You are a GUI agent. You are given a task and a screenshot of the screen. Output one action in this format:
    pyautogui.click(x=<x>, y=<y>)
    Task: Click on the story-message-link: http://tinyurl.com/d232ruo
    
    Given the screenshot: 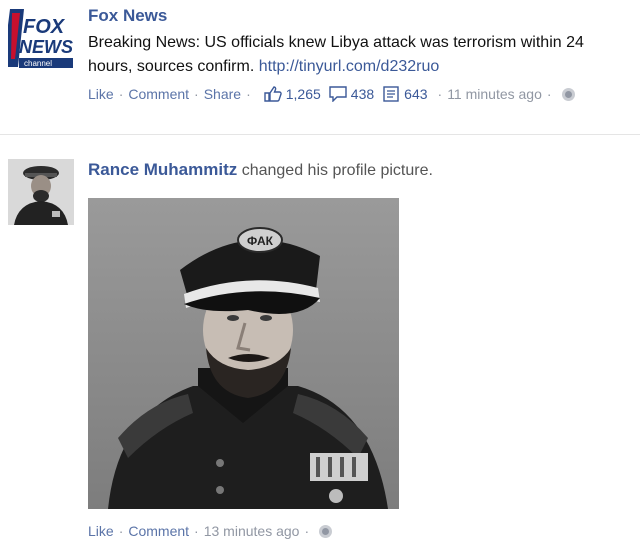 What is the action you would take?
    pyautogui.click(x=349, y=66)
    